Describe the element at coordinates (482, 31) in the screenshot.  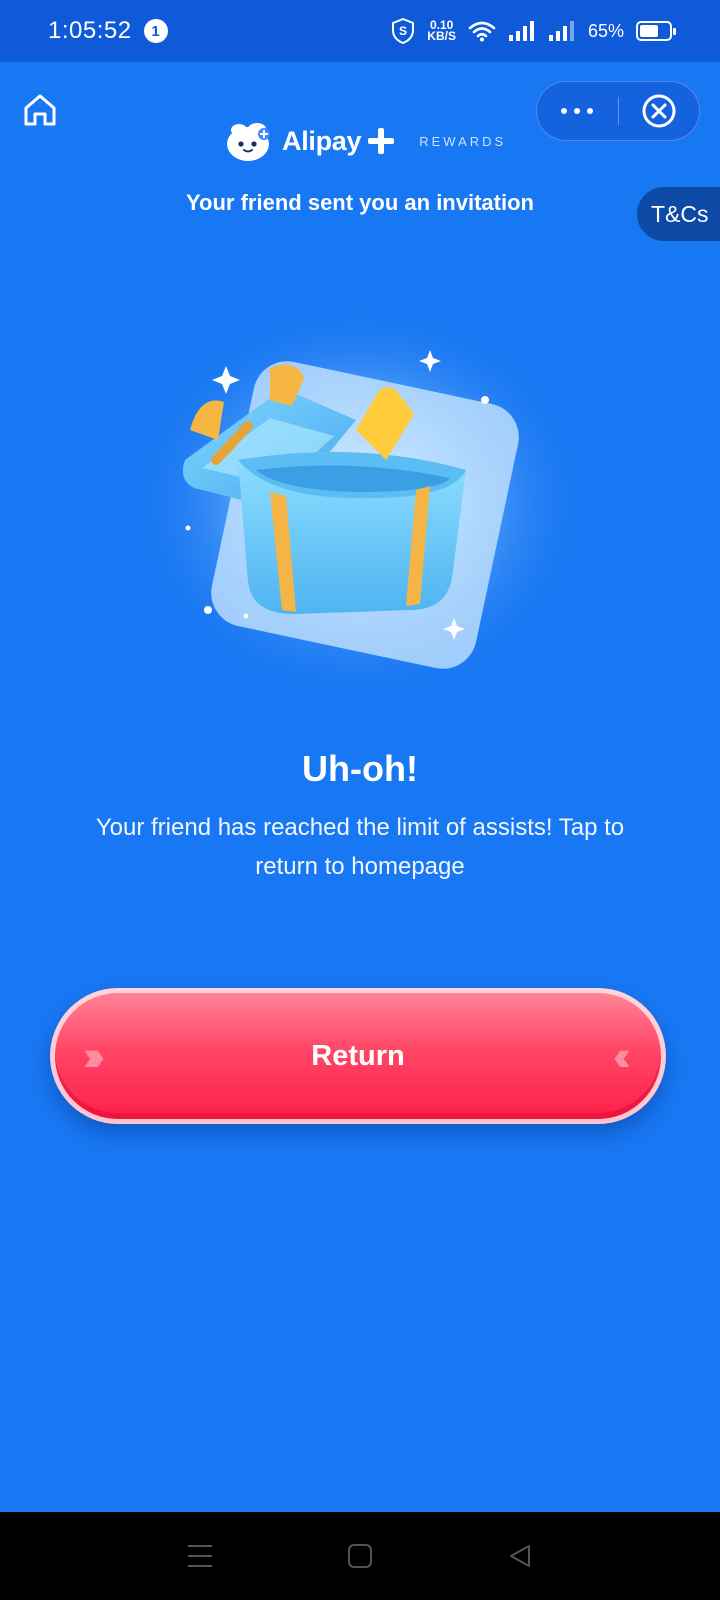
I see `wifi-icon` at that location.